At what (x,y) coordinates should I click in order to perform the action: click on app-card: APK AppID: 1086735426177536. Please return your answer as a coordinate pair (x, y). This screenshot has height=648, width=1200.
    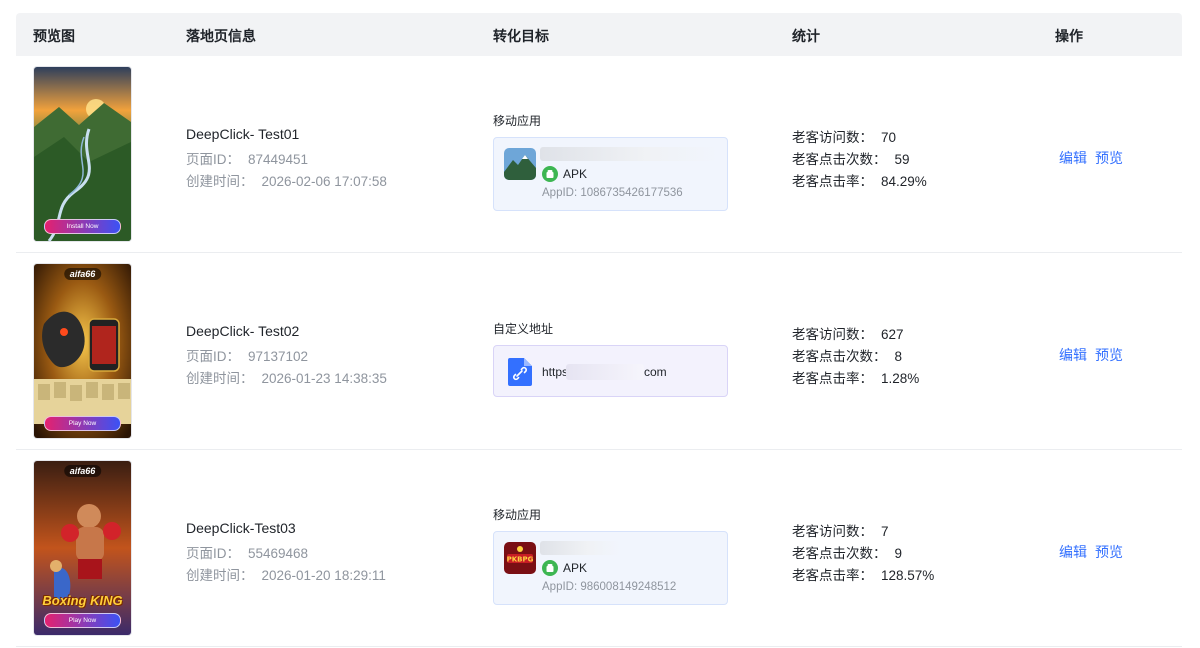
    Looking at the image, I should click on (610, 174).